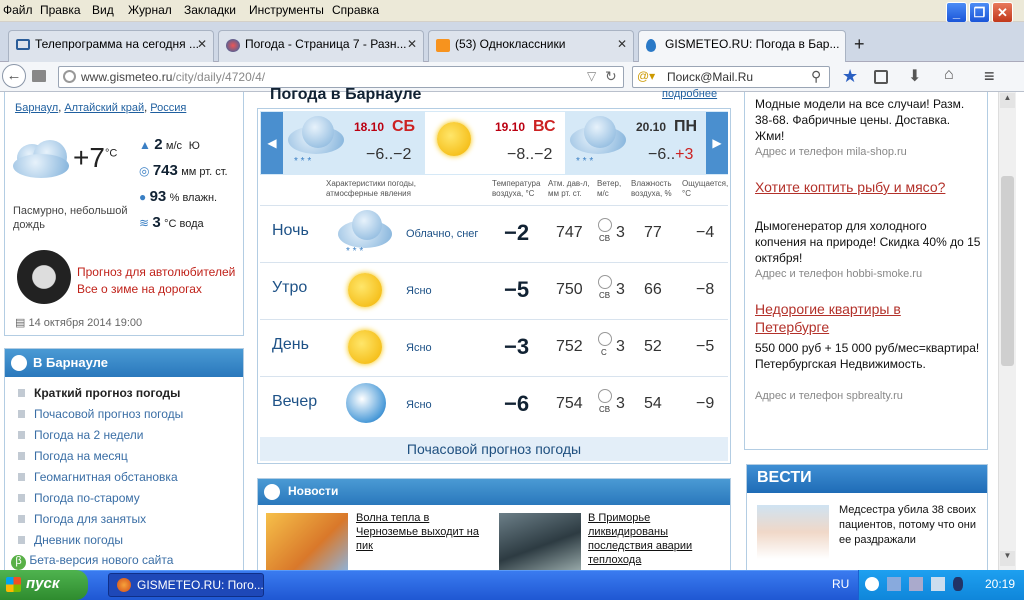 This screenshot has height=600, width=1024. Describe the element at coordinates (366, 233) in the screenshot. I see `cloud-snow-icon: * * *` at that location.